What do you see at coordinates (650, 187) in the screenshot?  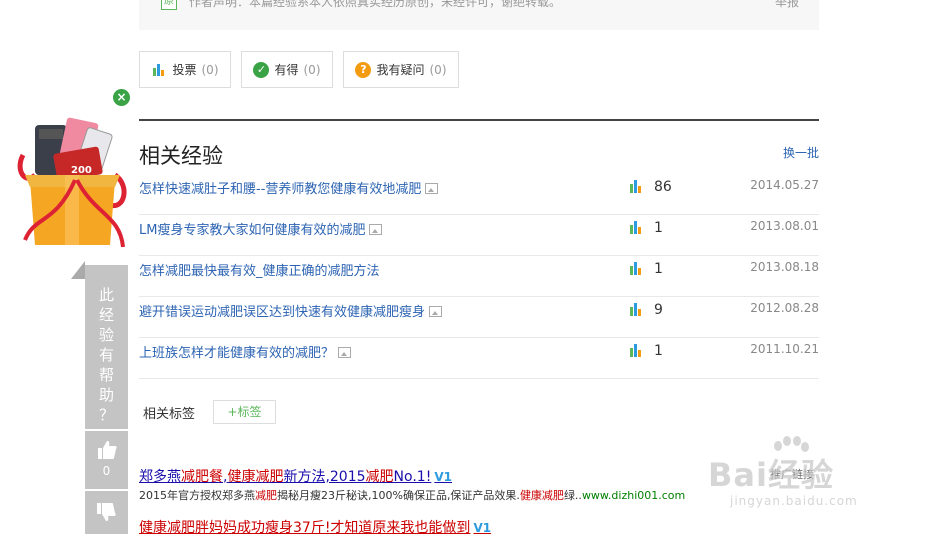 I see `related-item-stat: 86` at bounding box center [650, 187].